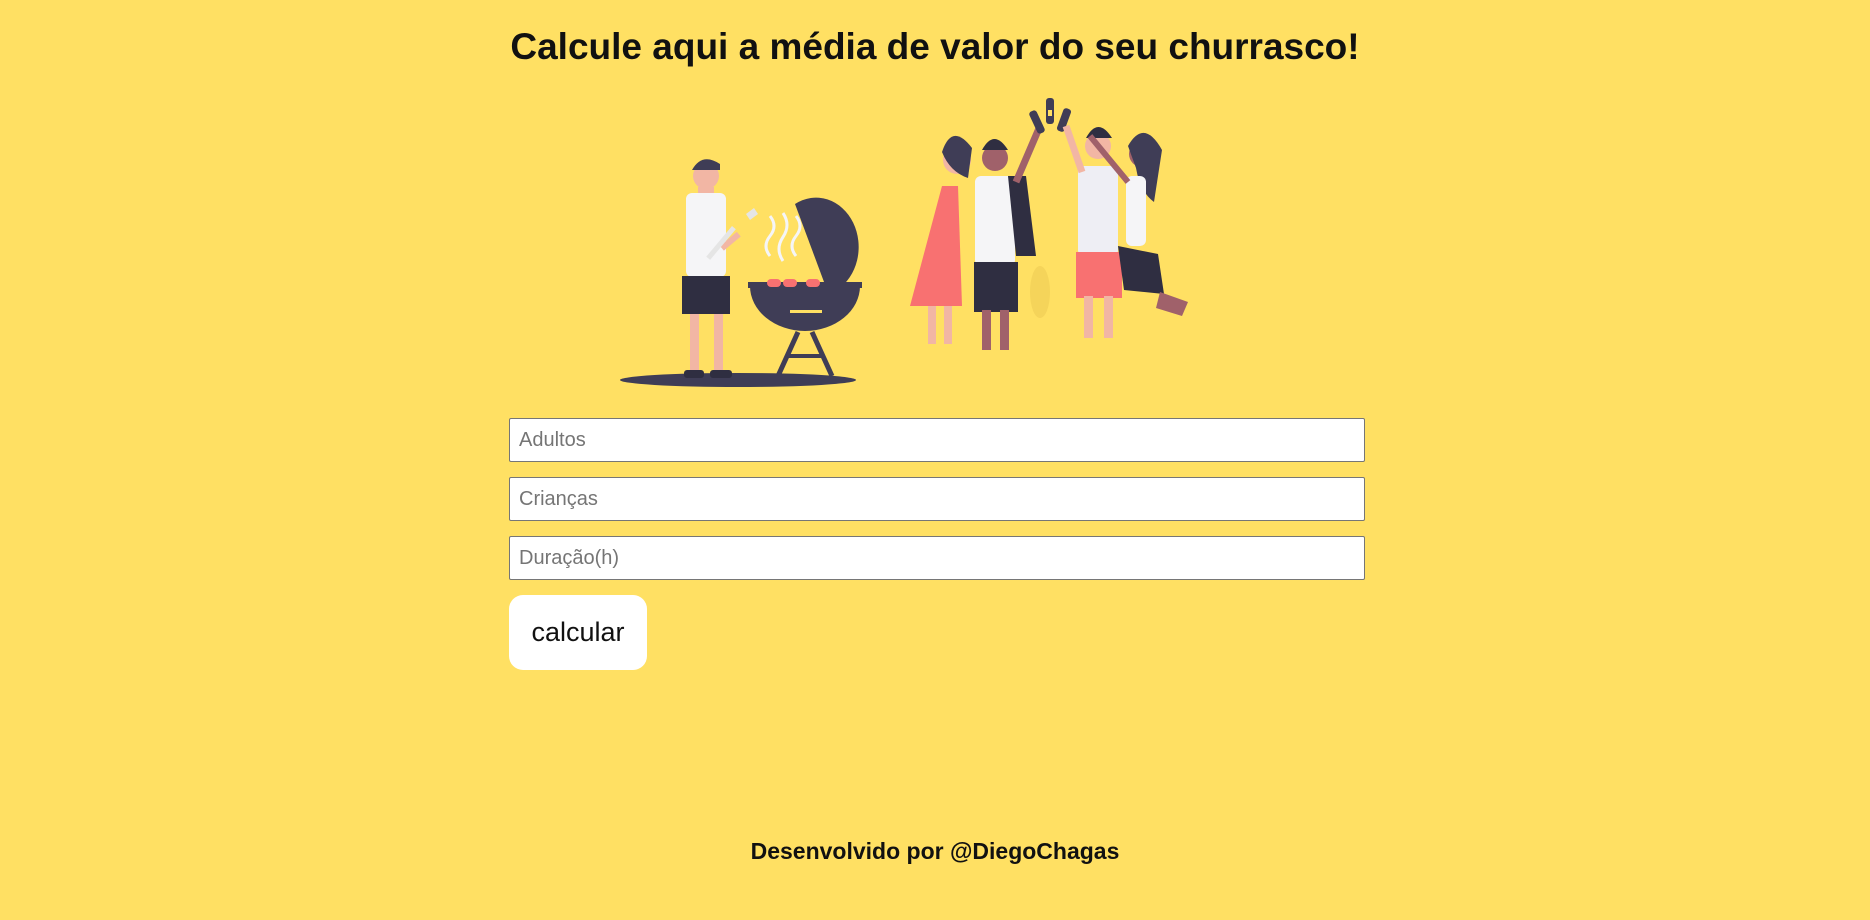 The width and height of the screenshot is (1870, 920). What do you see at coordinates (937, 499) in the screenshot?
I see `children-input` at bounding box center [937, 499].